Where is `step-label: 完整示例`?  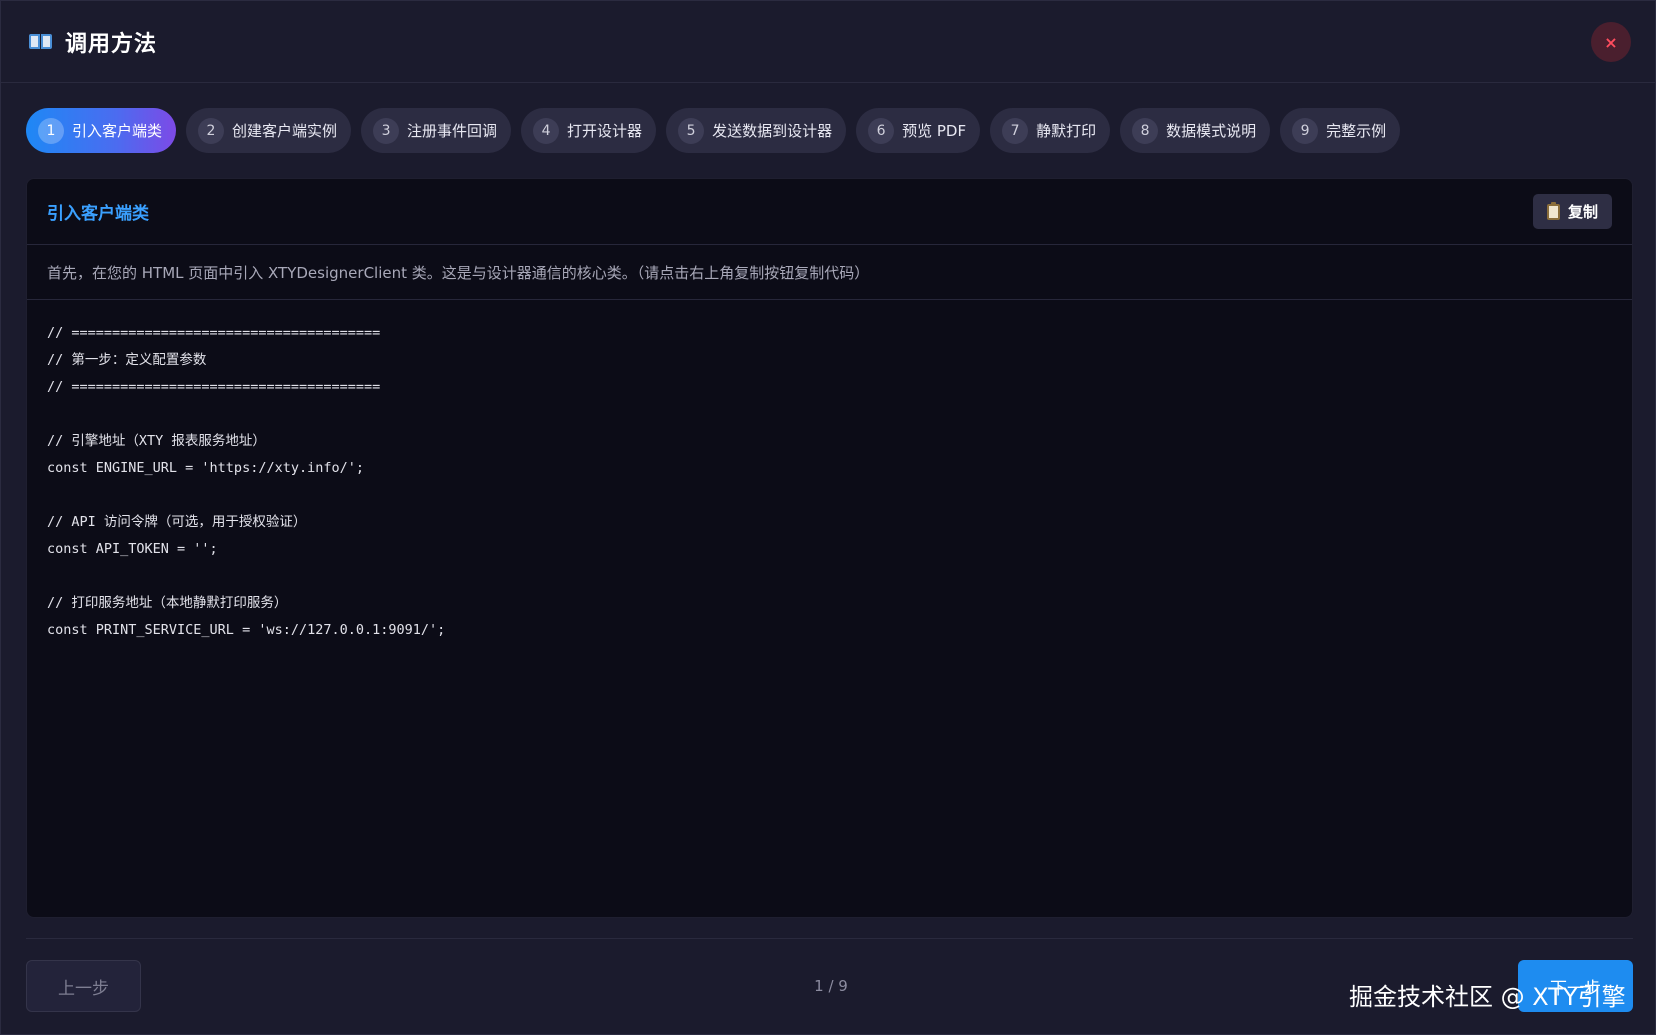 step-label: 完整示例 is located at coordinates (1356, 131).